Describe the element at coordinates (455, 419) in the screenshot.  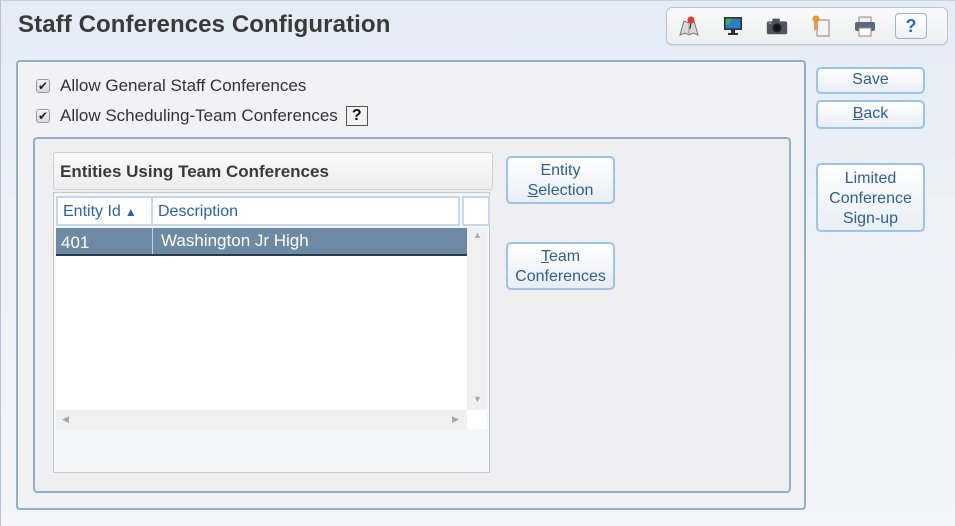
I see `scroll-right-icon: ▶` at that location.